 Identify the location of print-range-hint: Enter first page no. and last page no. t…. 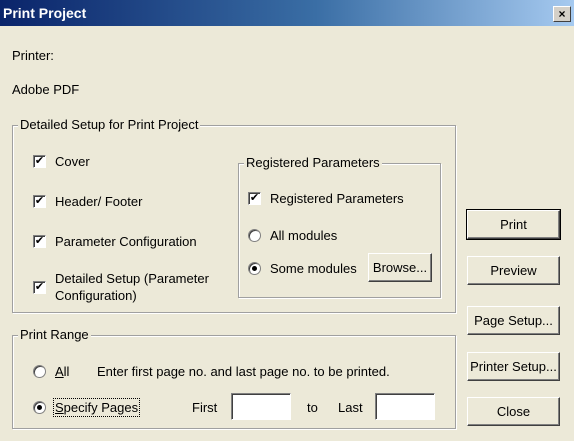
(243, 371).